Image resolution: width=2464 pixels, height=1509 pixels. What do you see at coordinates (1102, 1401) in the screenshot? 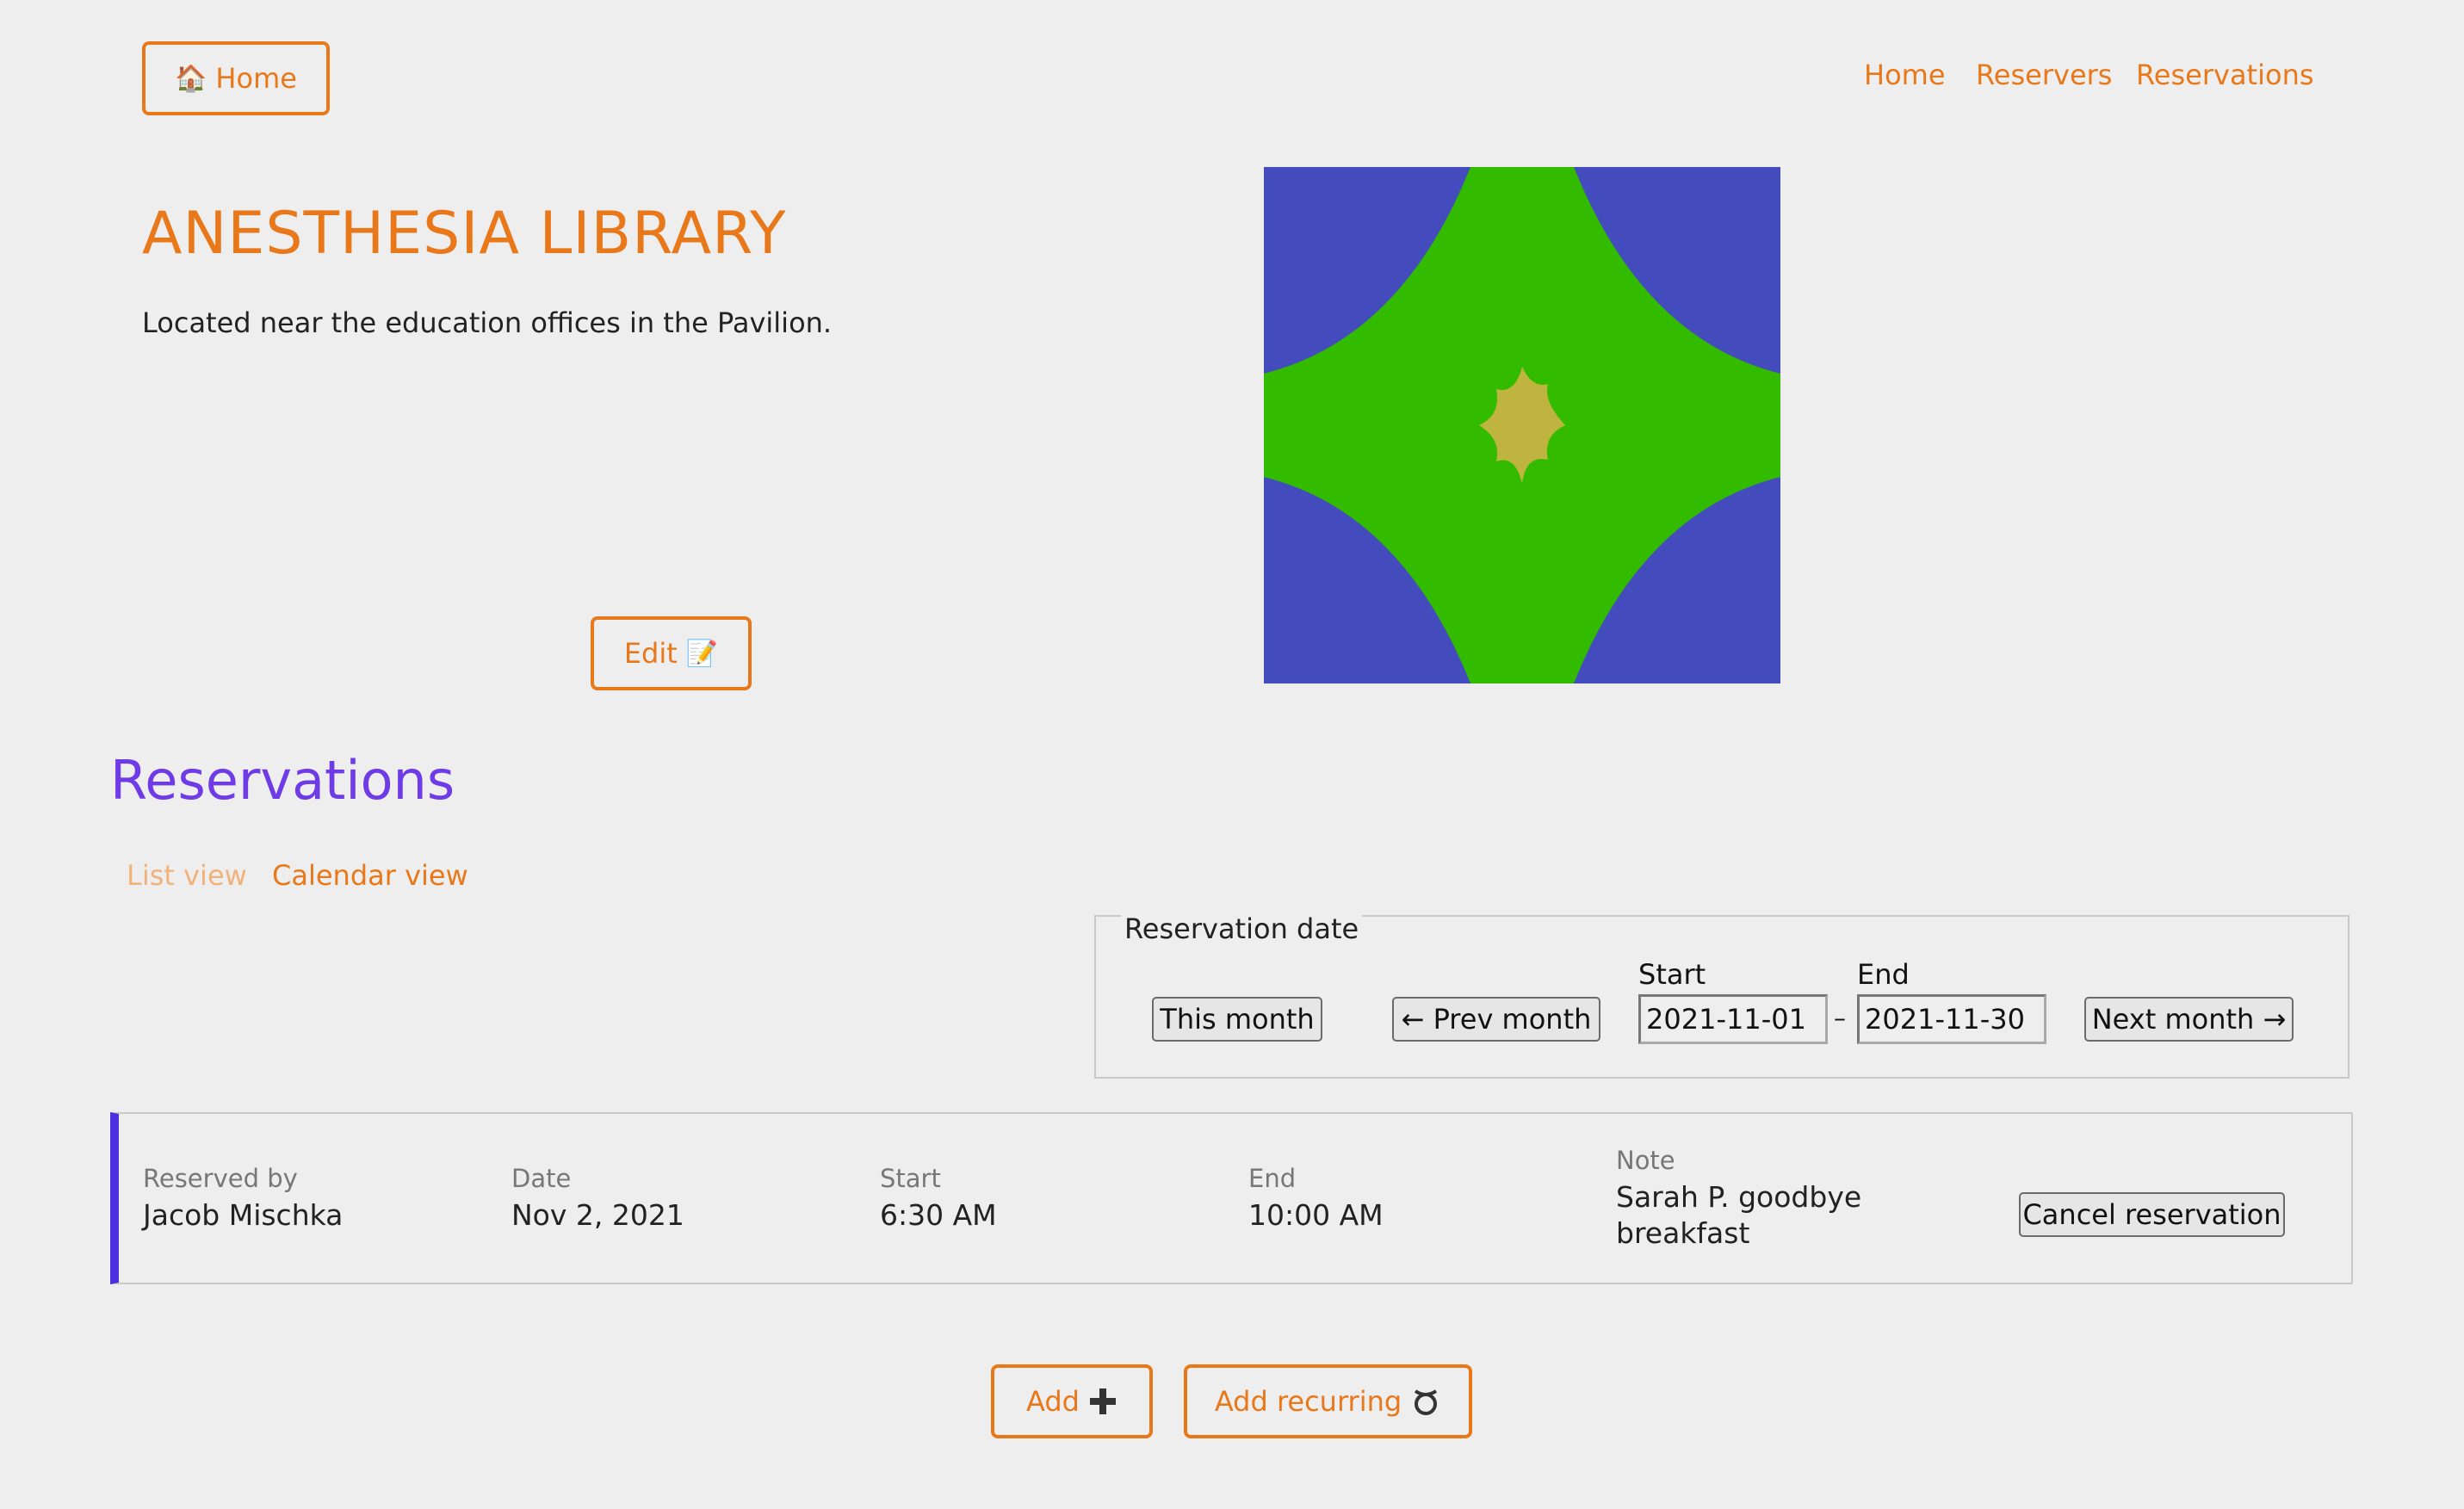
I see `plus-icon` at bounding box center [1102, 1401].